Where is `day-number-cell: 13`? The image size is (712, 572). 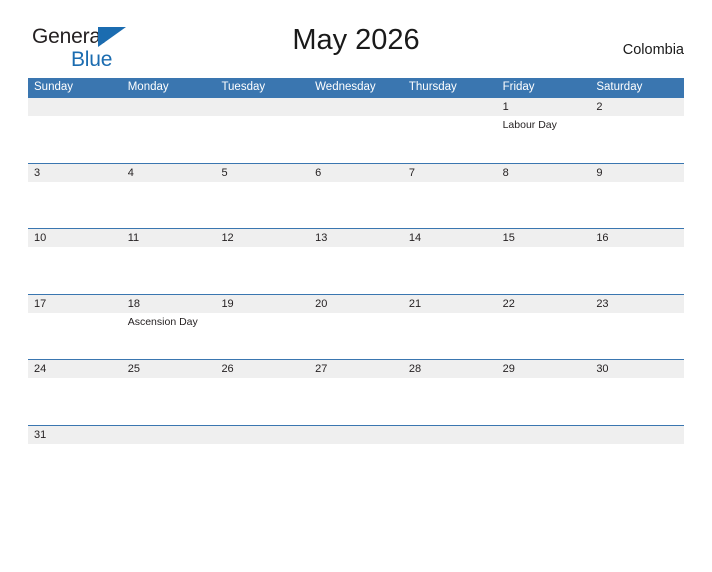
day-number-cell: 13 is located at coordinates (356, 238).